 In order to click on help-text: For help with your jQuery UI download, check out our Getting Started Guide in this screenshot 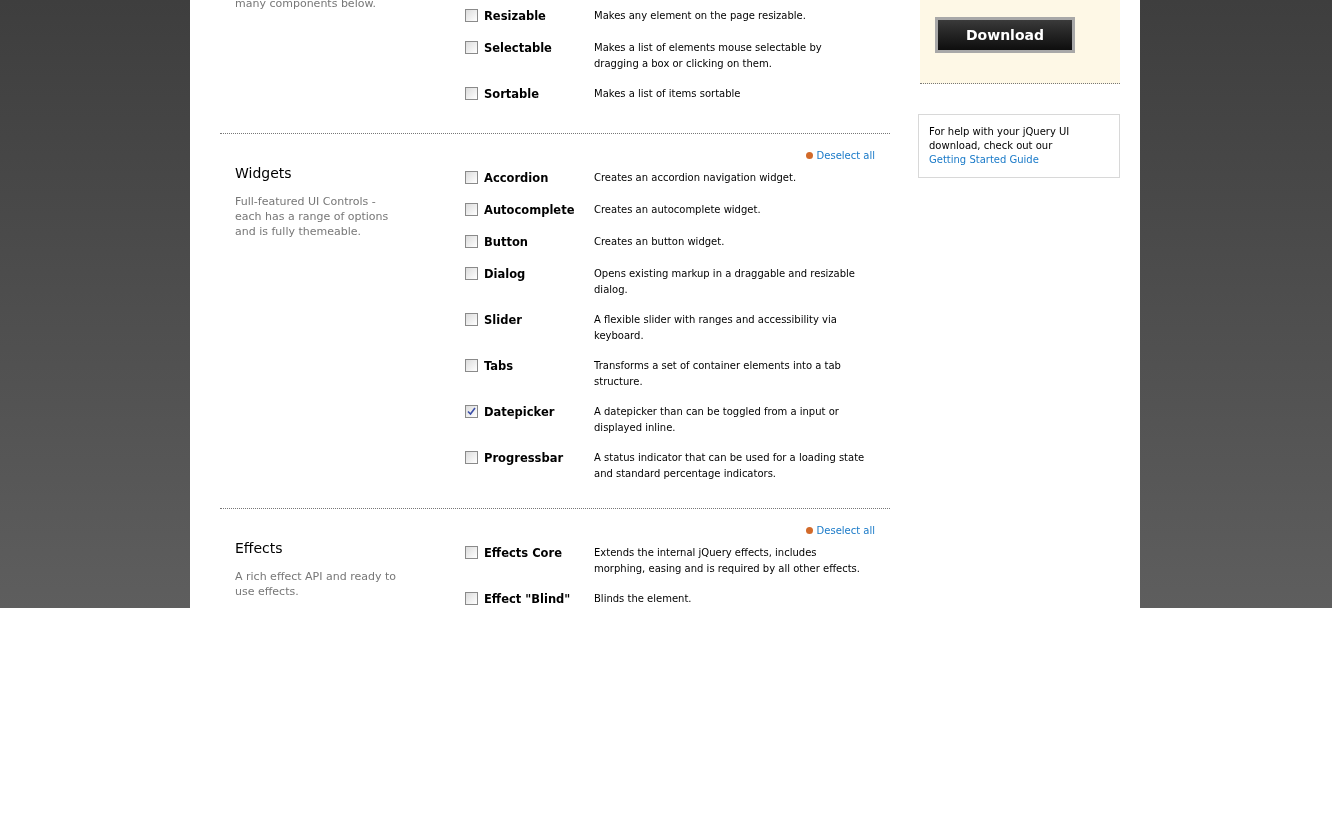, I will do `click(1000, 146)`.